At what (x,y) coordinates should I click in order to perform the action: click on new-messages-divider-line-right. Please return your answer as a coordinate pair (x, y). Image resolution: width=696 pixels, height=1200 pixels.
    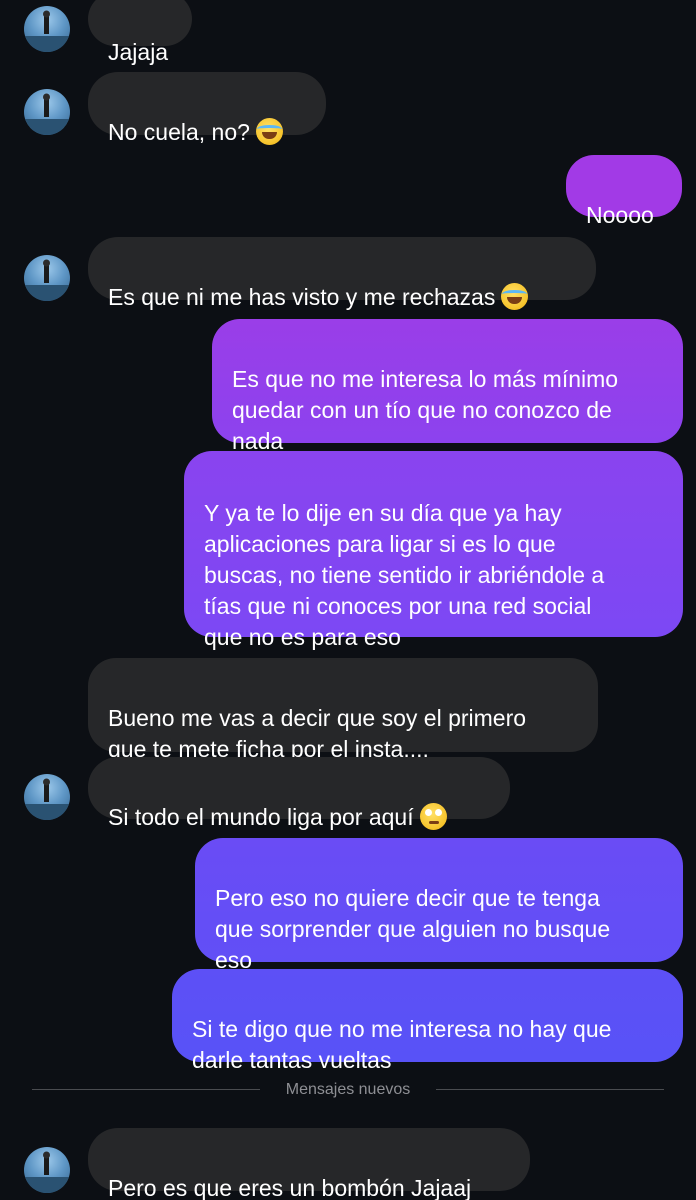
    Looking at the image, I should click on (550, 1089).